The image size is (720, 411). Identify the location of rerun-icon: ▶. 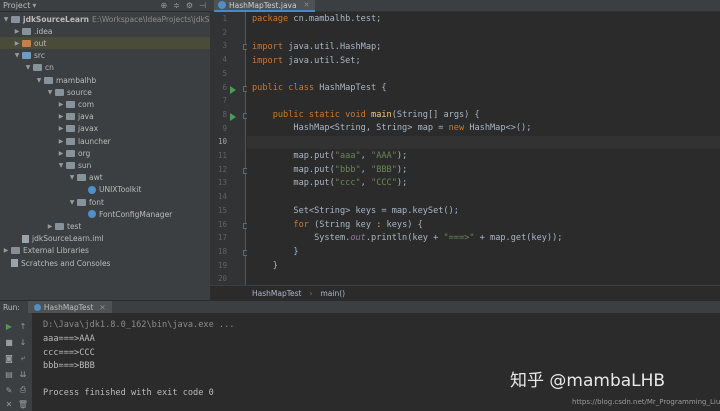
(9, 326).